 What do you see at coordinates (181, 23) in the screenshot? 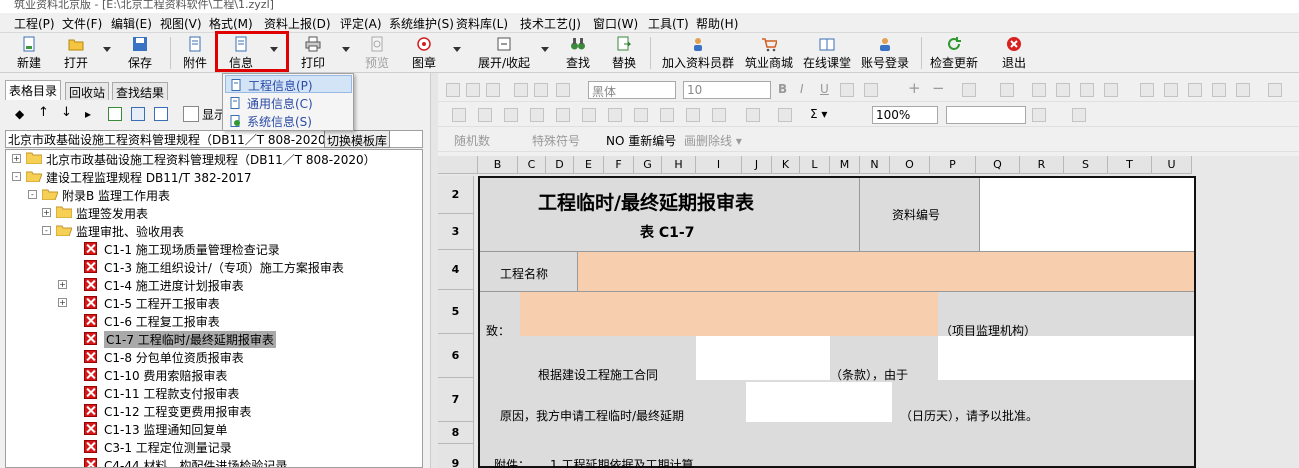
I see `menu-view: 视图(V)` at bounding box center [181, 23].